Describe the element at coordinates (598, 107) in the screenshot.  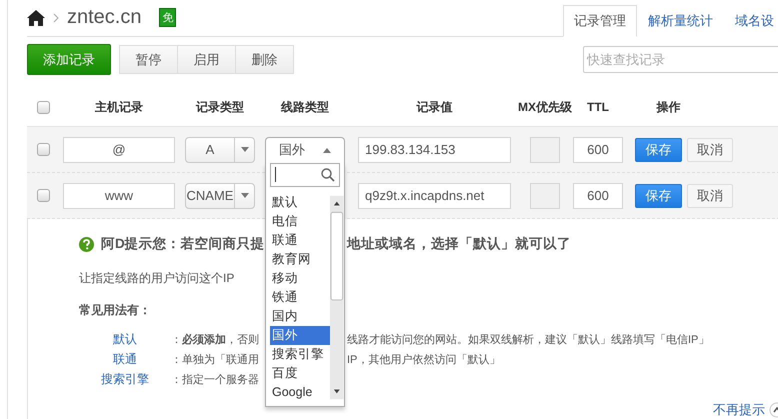
I see `column-header: TTL` at that location.